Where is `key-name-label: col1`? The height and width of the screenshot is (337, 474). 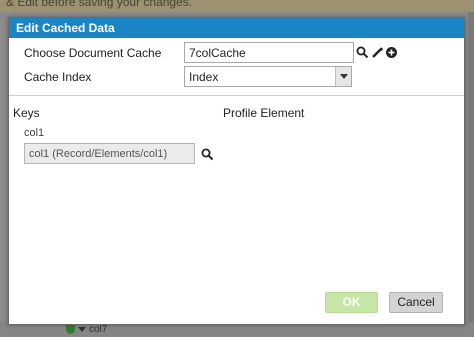 key-name-label: col1 is located at coordinates (34, 133).